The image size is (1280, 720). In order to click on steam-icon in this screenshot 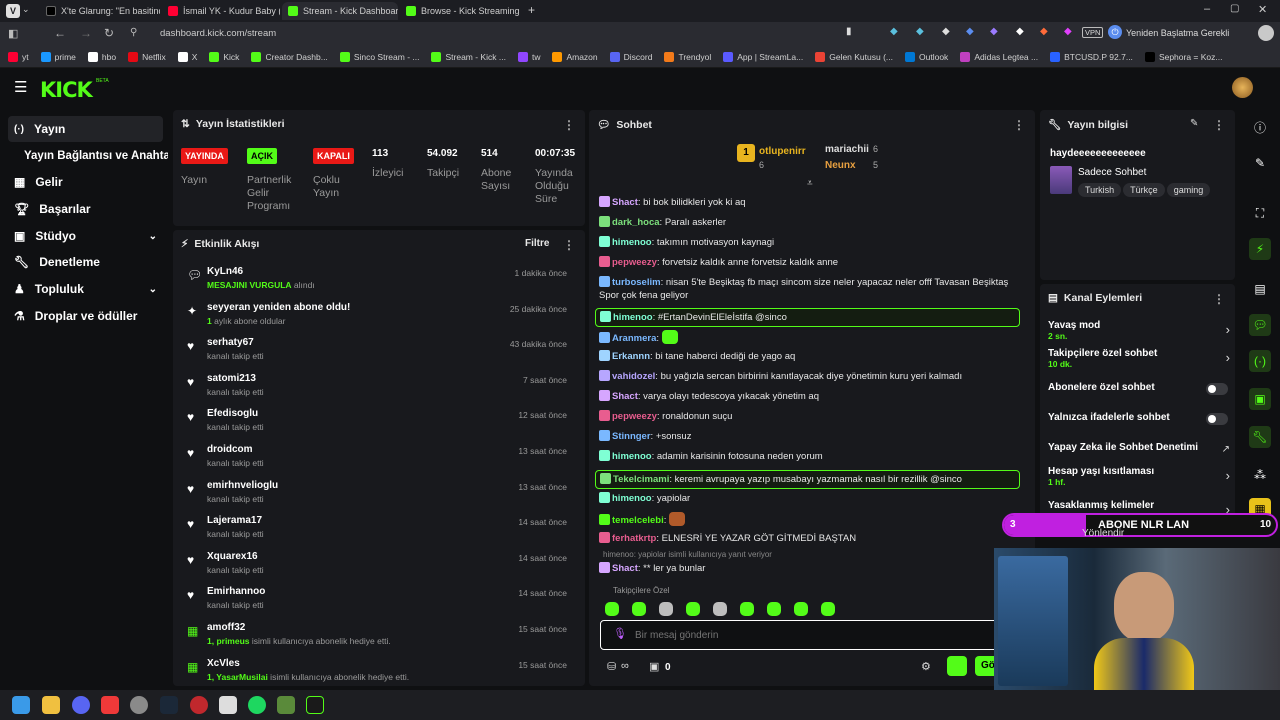, I will do `click(169, 705)`.